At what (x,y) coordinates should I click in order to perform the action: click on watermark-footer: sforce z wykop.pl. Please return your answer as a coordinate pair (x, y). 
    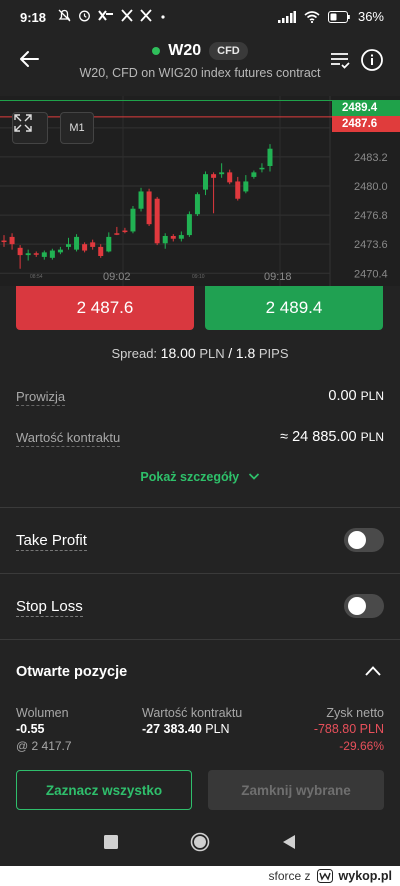
    Looking at the image, I should click on (200, 876).